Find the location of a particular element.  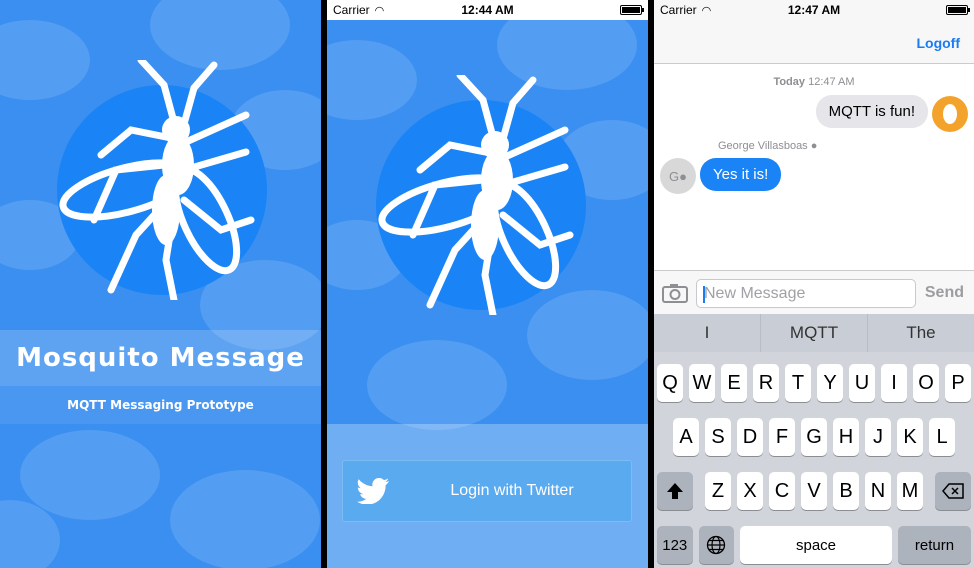

key-row-3: Z X C V B N M is located at coordinates (814, 491).